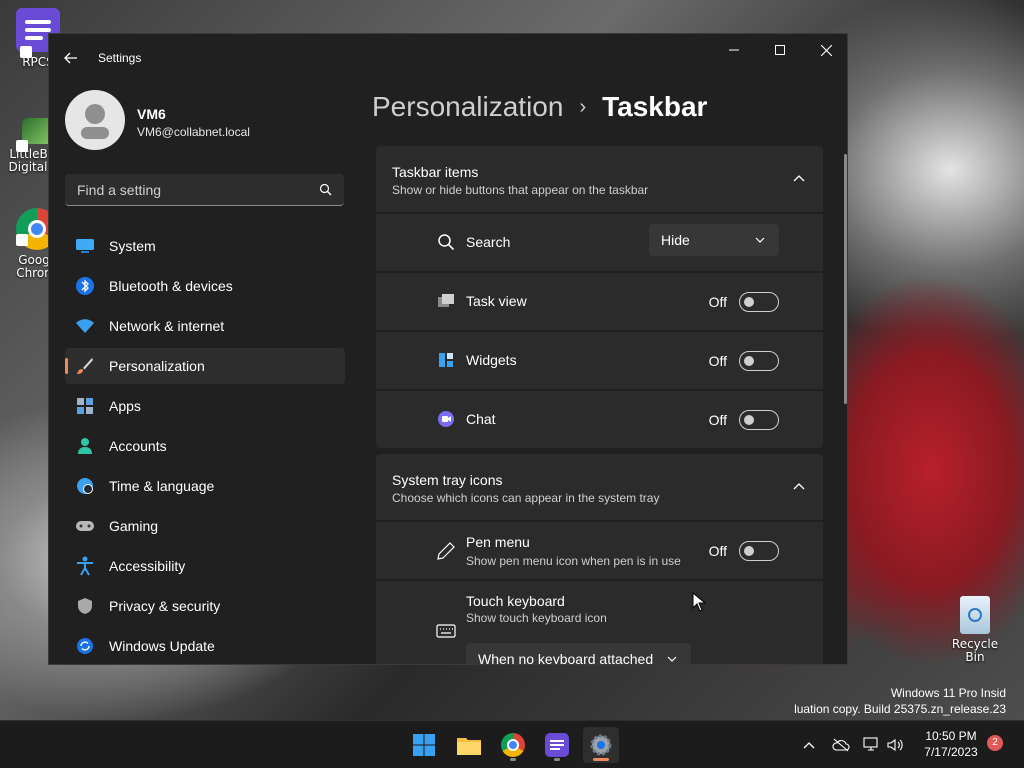 The image size is (1024, 768). Describe the element at coordinates (759, 551) in the screenshot. I see `pen-menu-toggle` at that location.